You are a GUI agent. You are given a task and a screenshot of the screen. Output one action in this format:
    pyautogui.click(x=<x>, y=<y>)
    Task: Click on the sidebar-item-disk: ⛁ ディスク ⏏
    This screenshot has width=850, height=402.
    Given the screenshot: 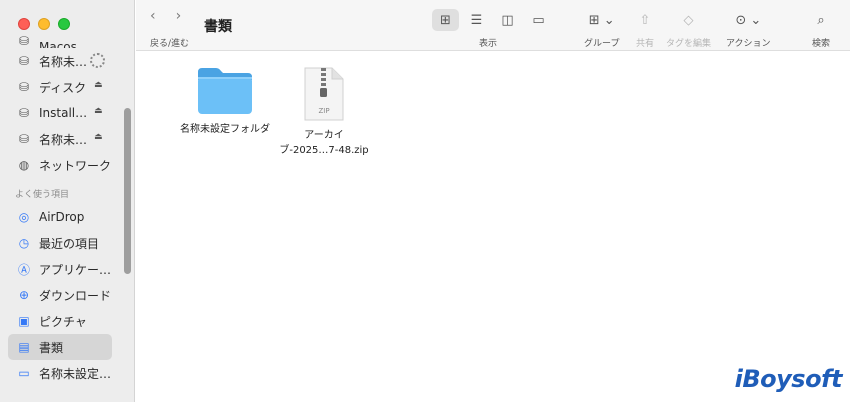 What is the action you would take?
    pyautogui.click(x=67, y=87)
    